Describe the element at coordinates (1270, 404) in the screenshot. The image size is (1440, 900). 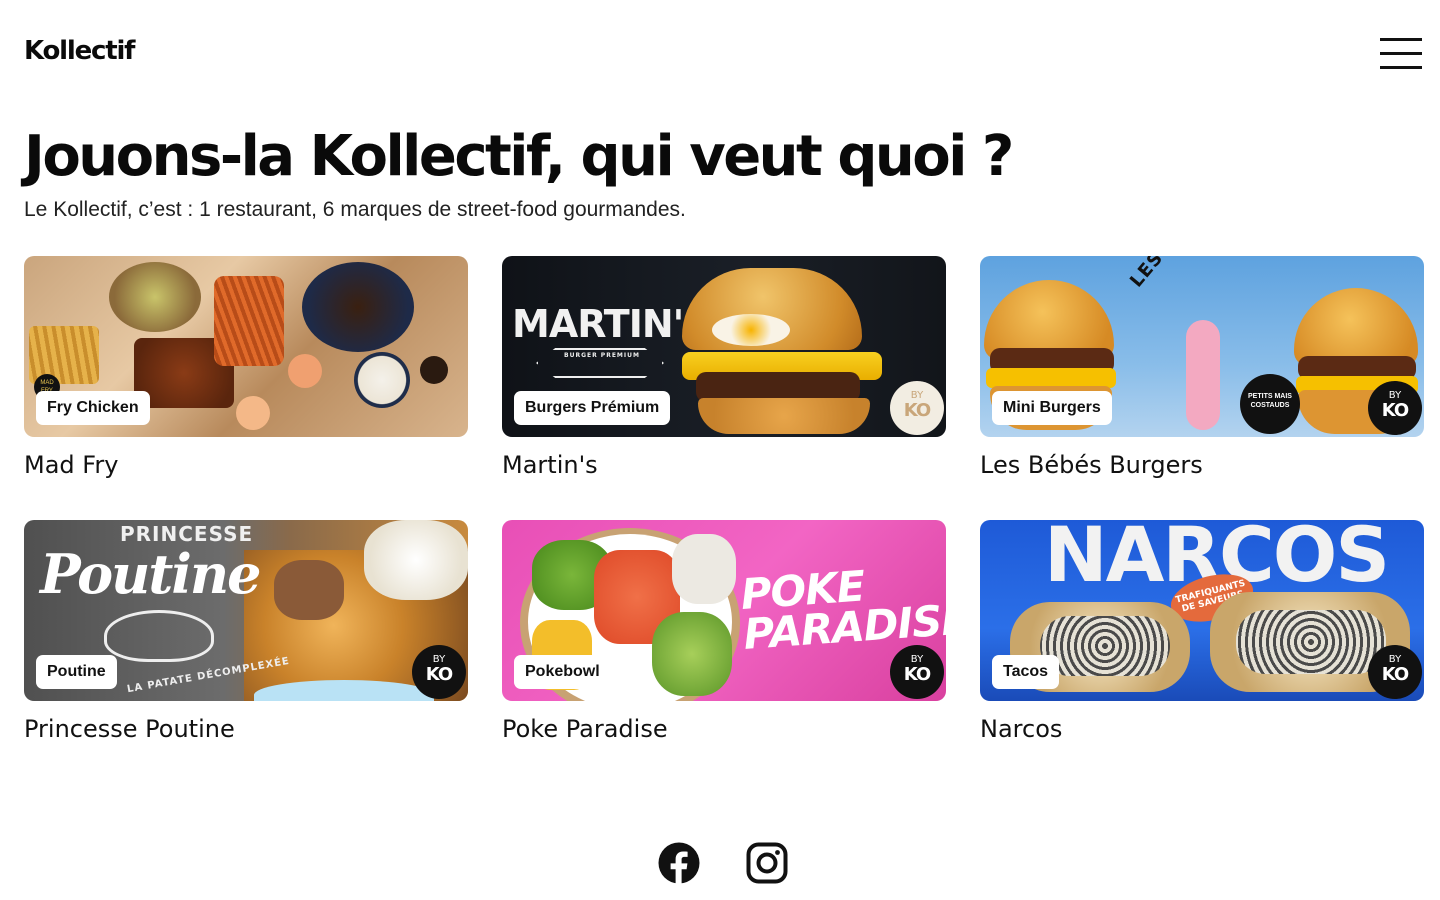
I see `bebes-sticker: PETITS MAIS COSTAUDS` at that location.